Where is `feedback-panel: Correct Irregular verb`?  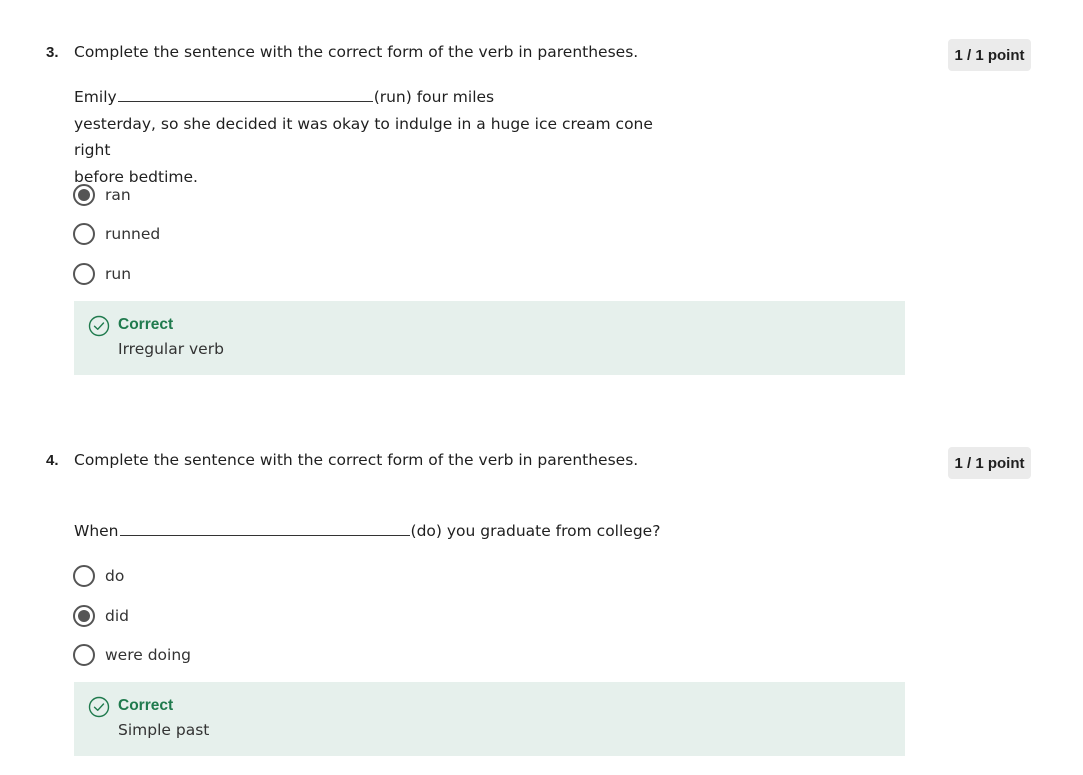 feedback-panel: Correct Irregular verb is located at coordinates (489, 338).